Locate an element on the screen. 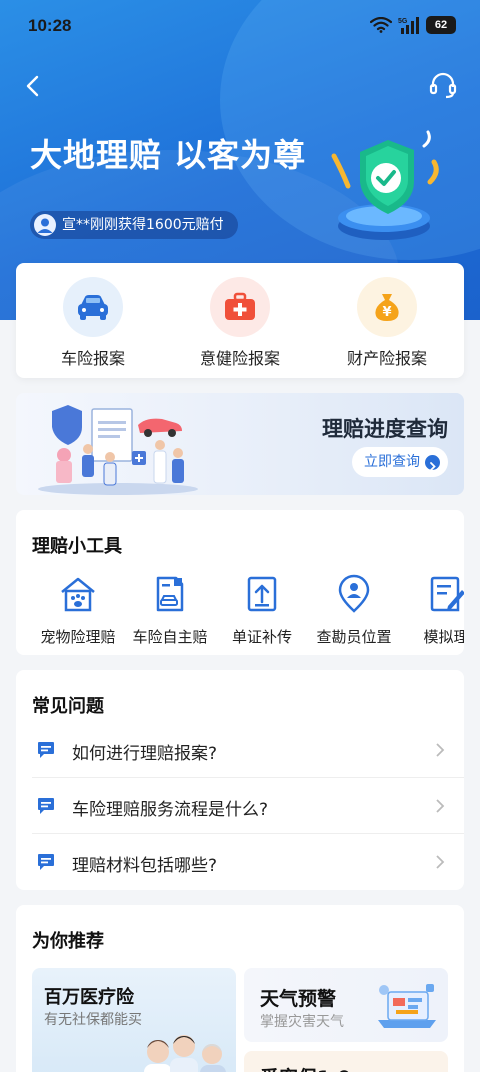  banner-title: 理赔进度查询 is located at coordinates (385, 429).